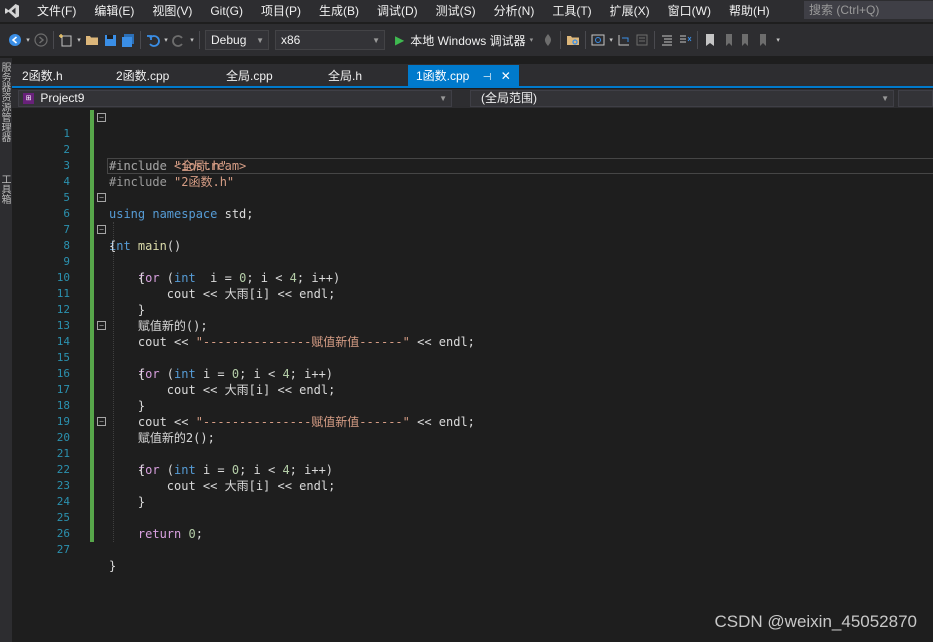 Image resolution: width=933 pixels, height=642 pixels. I want to click on next-bookmark-icon, so click(746, 40).